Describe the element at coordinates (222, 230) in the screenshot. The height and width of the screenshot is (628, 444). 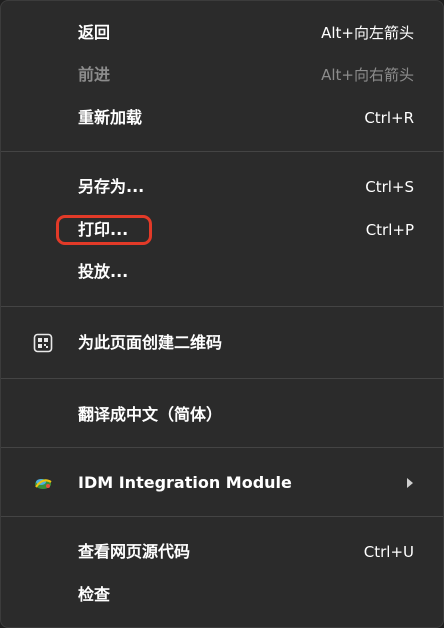
I see `menu-item-print: 打印... Ctrl+P` at that location.